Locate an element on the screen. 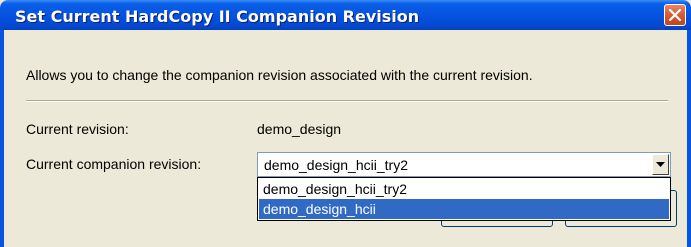 This screenshot has width=691, height=247. companion-revision-select: demo_design_hcii_try2 is located at coordinates (464, 164).